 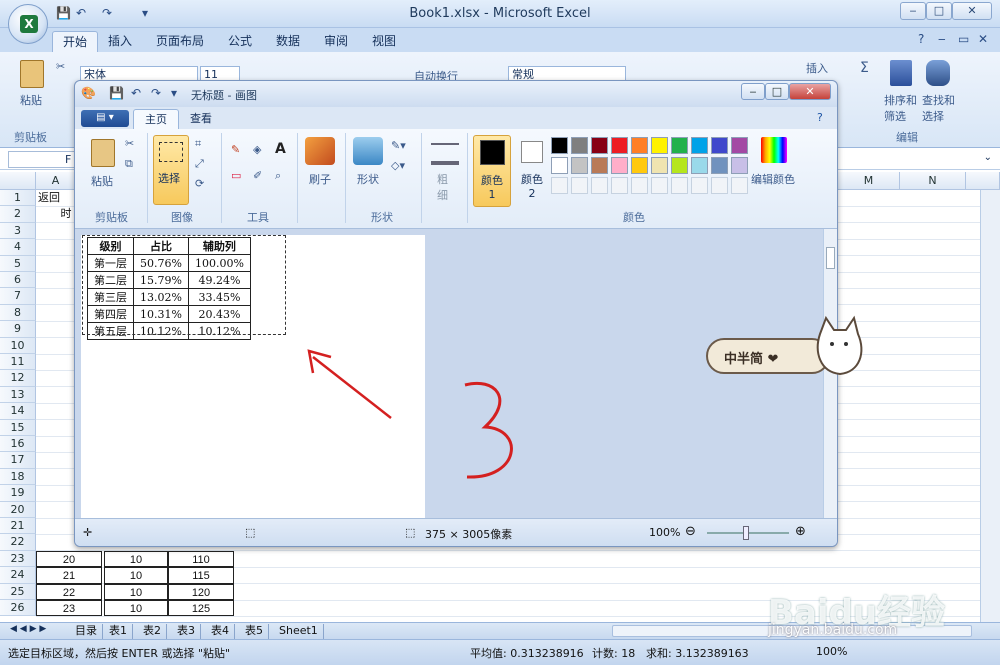 I want to click on autosum-icon: Σ, so click(x=864, y=68).